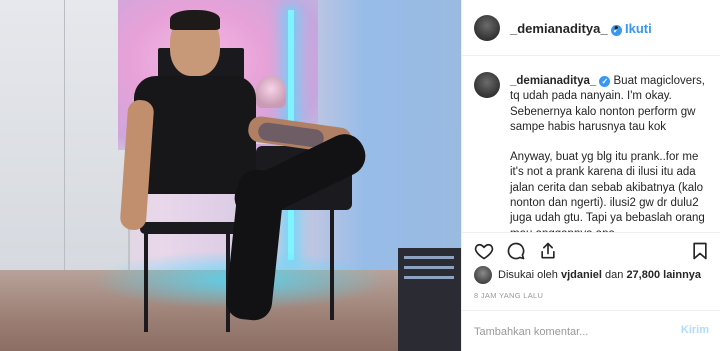 This screenshot has height=351, width=720. I want to click on heart-icon, so click(484, 251).